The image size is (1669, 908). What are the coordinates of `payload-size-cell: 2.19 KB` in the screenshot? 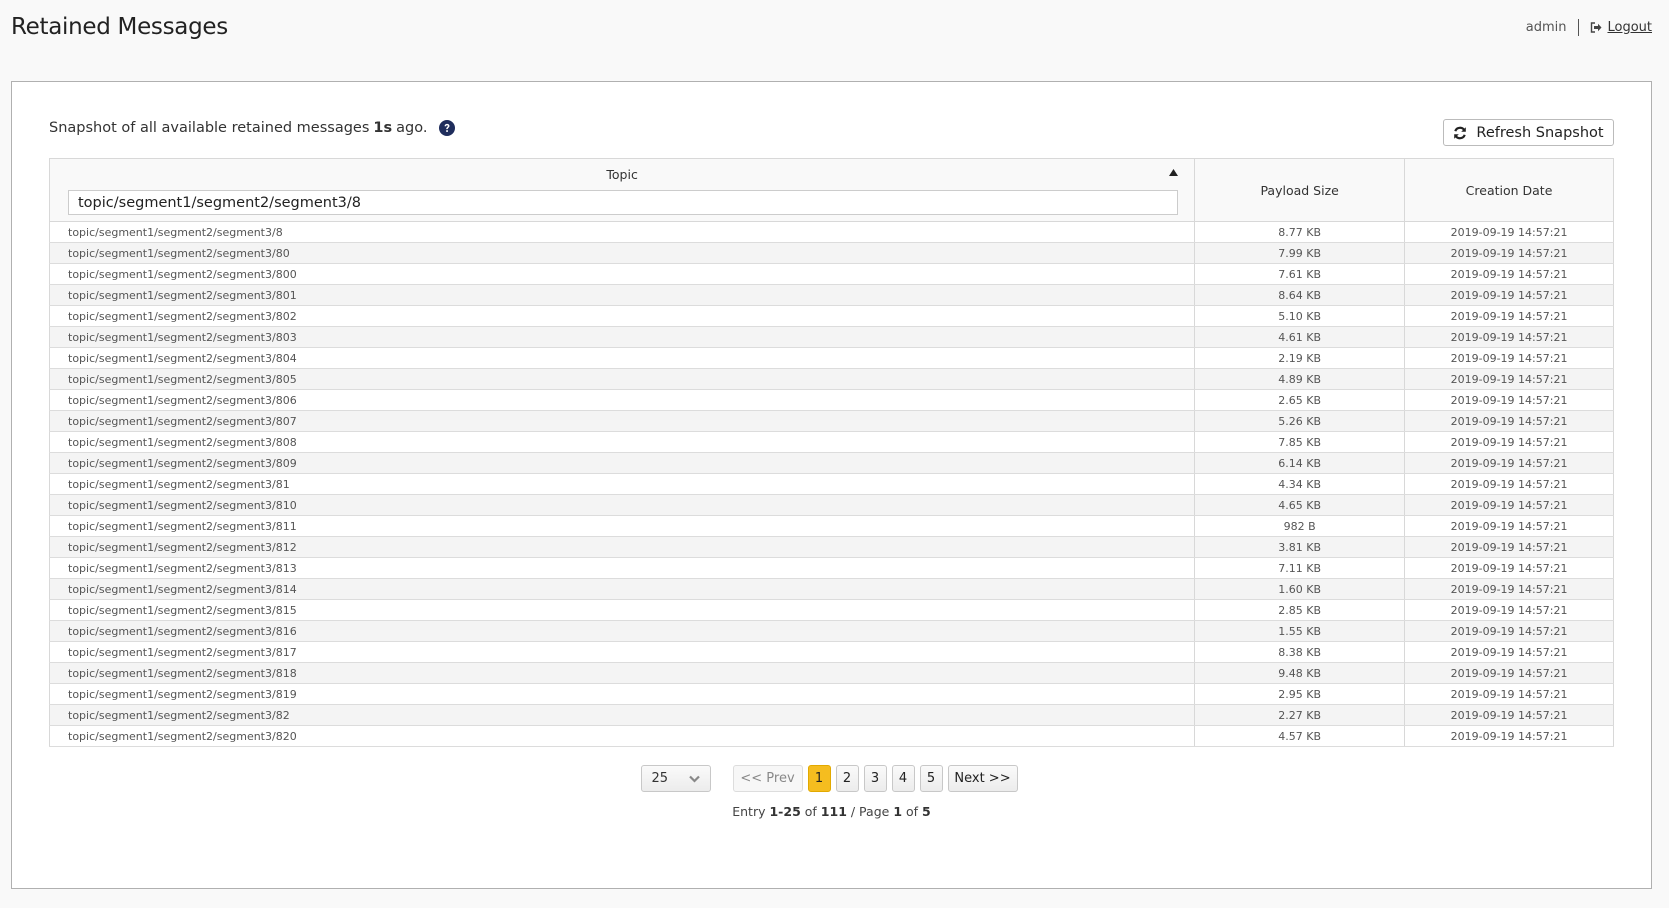 It's located at (1300, 358).